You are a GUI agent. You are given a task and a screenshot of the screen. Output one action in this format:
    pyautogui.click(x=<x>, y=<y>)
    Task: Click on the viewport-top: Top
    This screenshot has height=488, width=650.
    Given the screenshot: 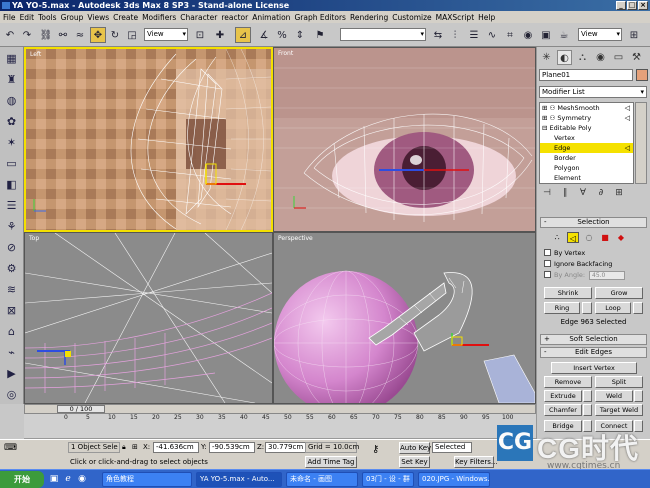 What is the action you would take?
    pyautogui.click(x=148, y=318)
    